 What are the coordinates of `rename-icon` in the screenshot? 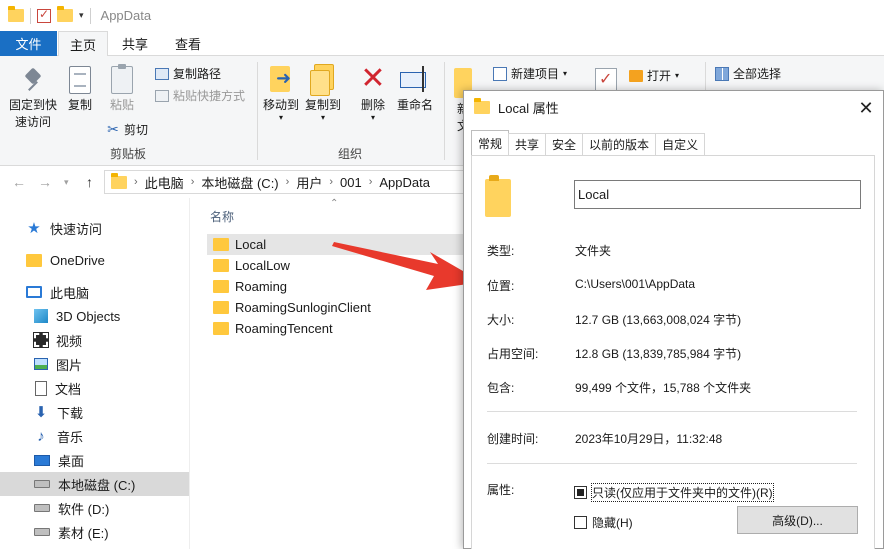 It's located at (415, 79).